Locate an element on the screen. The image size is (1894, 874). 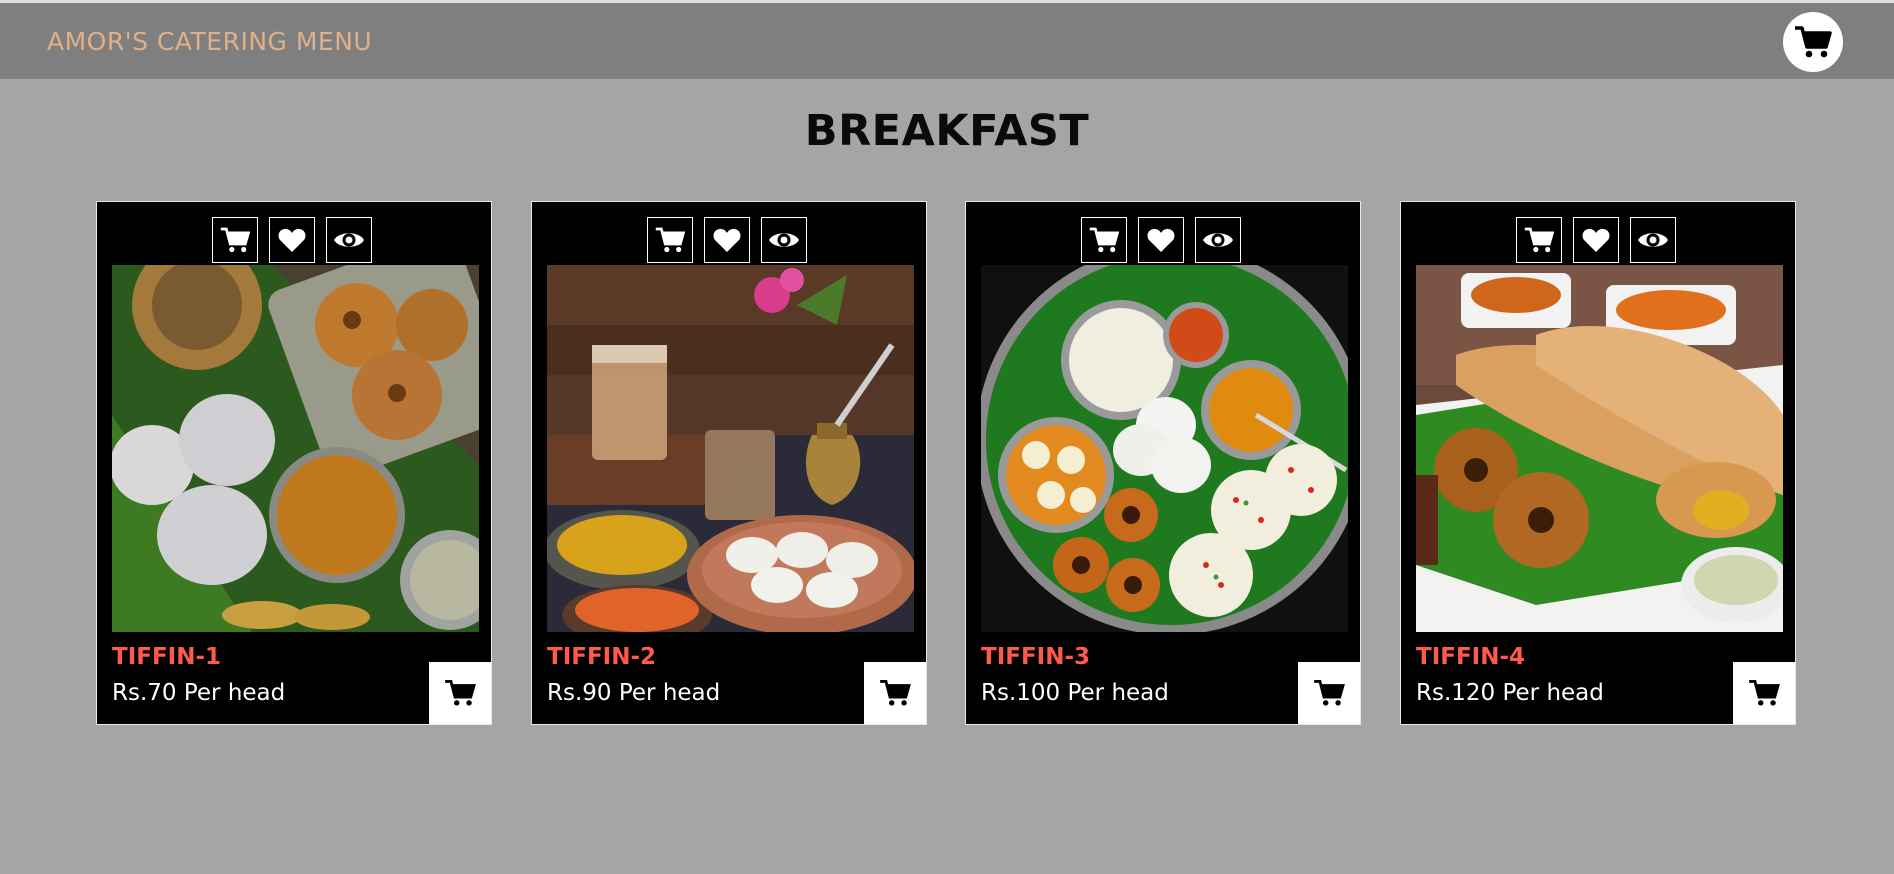
item-name: TIFFIN-2 is located at coordinates (602, 657).